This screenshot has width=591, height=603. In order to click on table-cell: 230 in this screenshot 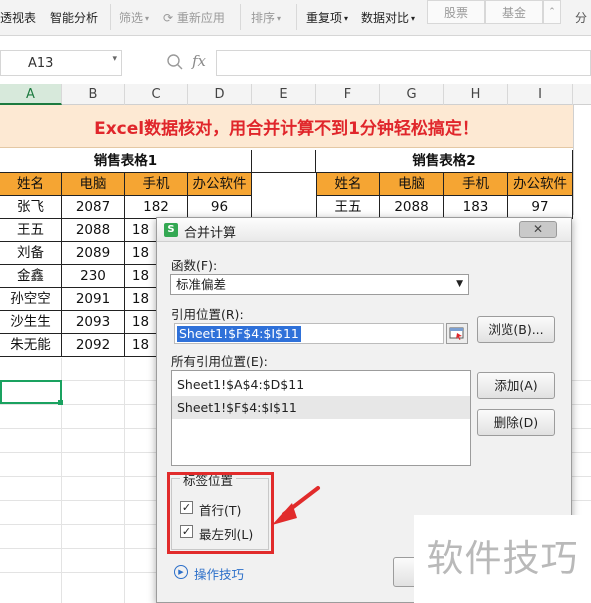, I will do `click(93, 276)`.